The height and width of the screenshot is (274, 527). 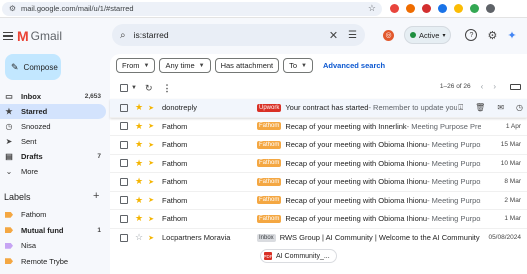 I want to click on mark-unread-icon: ✉, so click(x=500, y=108).